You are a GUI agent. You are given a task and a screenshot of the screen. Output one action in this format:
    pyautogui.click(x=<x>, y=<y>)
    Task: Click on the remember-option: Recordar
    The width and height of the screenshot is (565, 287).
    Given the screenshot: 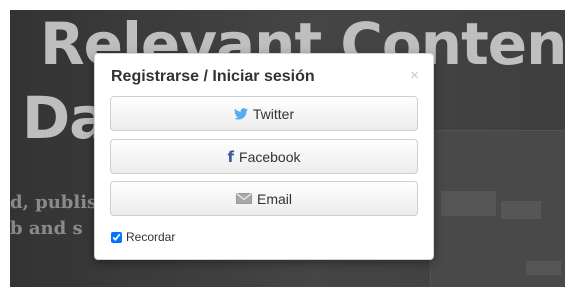 What is the action you would take?
    pyautogui.click(x=143, y=237)
    